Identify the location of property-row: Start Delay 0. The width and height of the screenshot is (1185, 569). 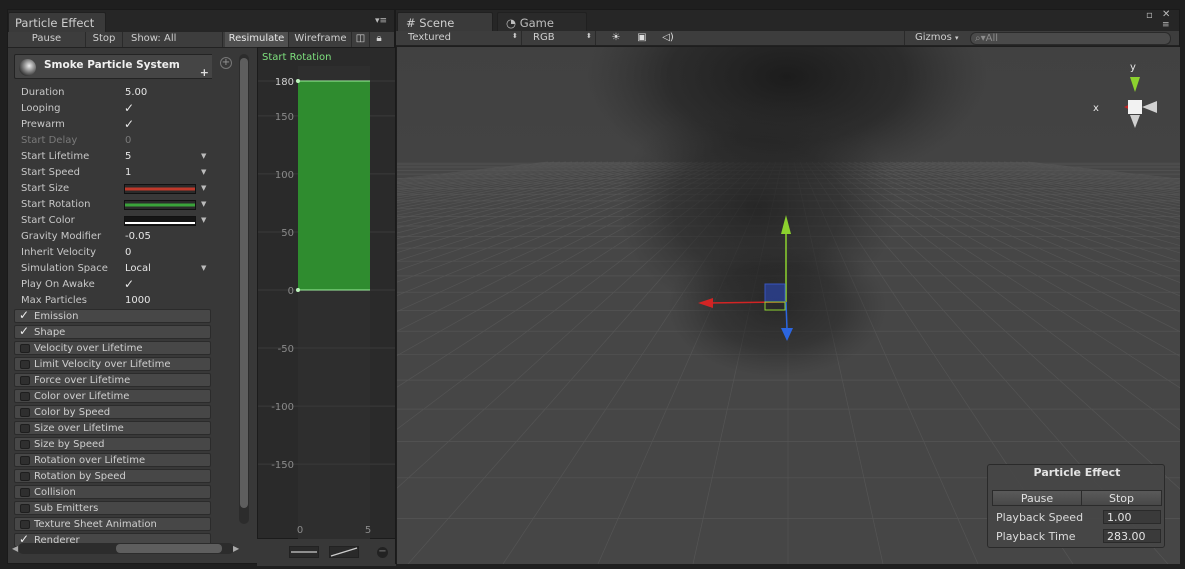
(116, 141).